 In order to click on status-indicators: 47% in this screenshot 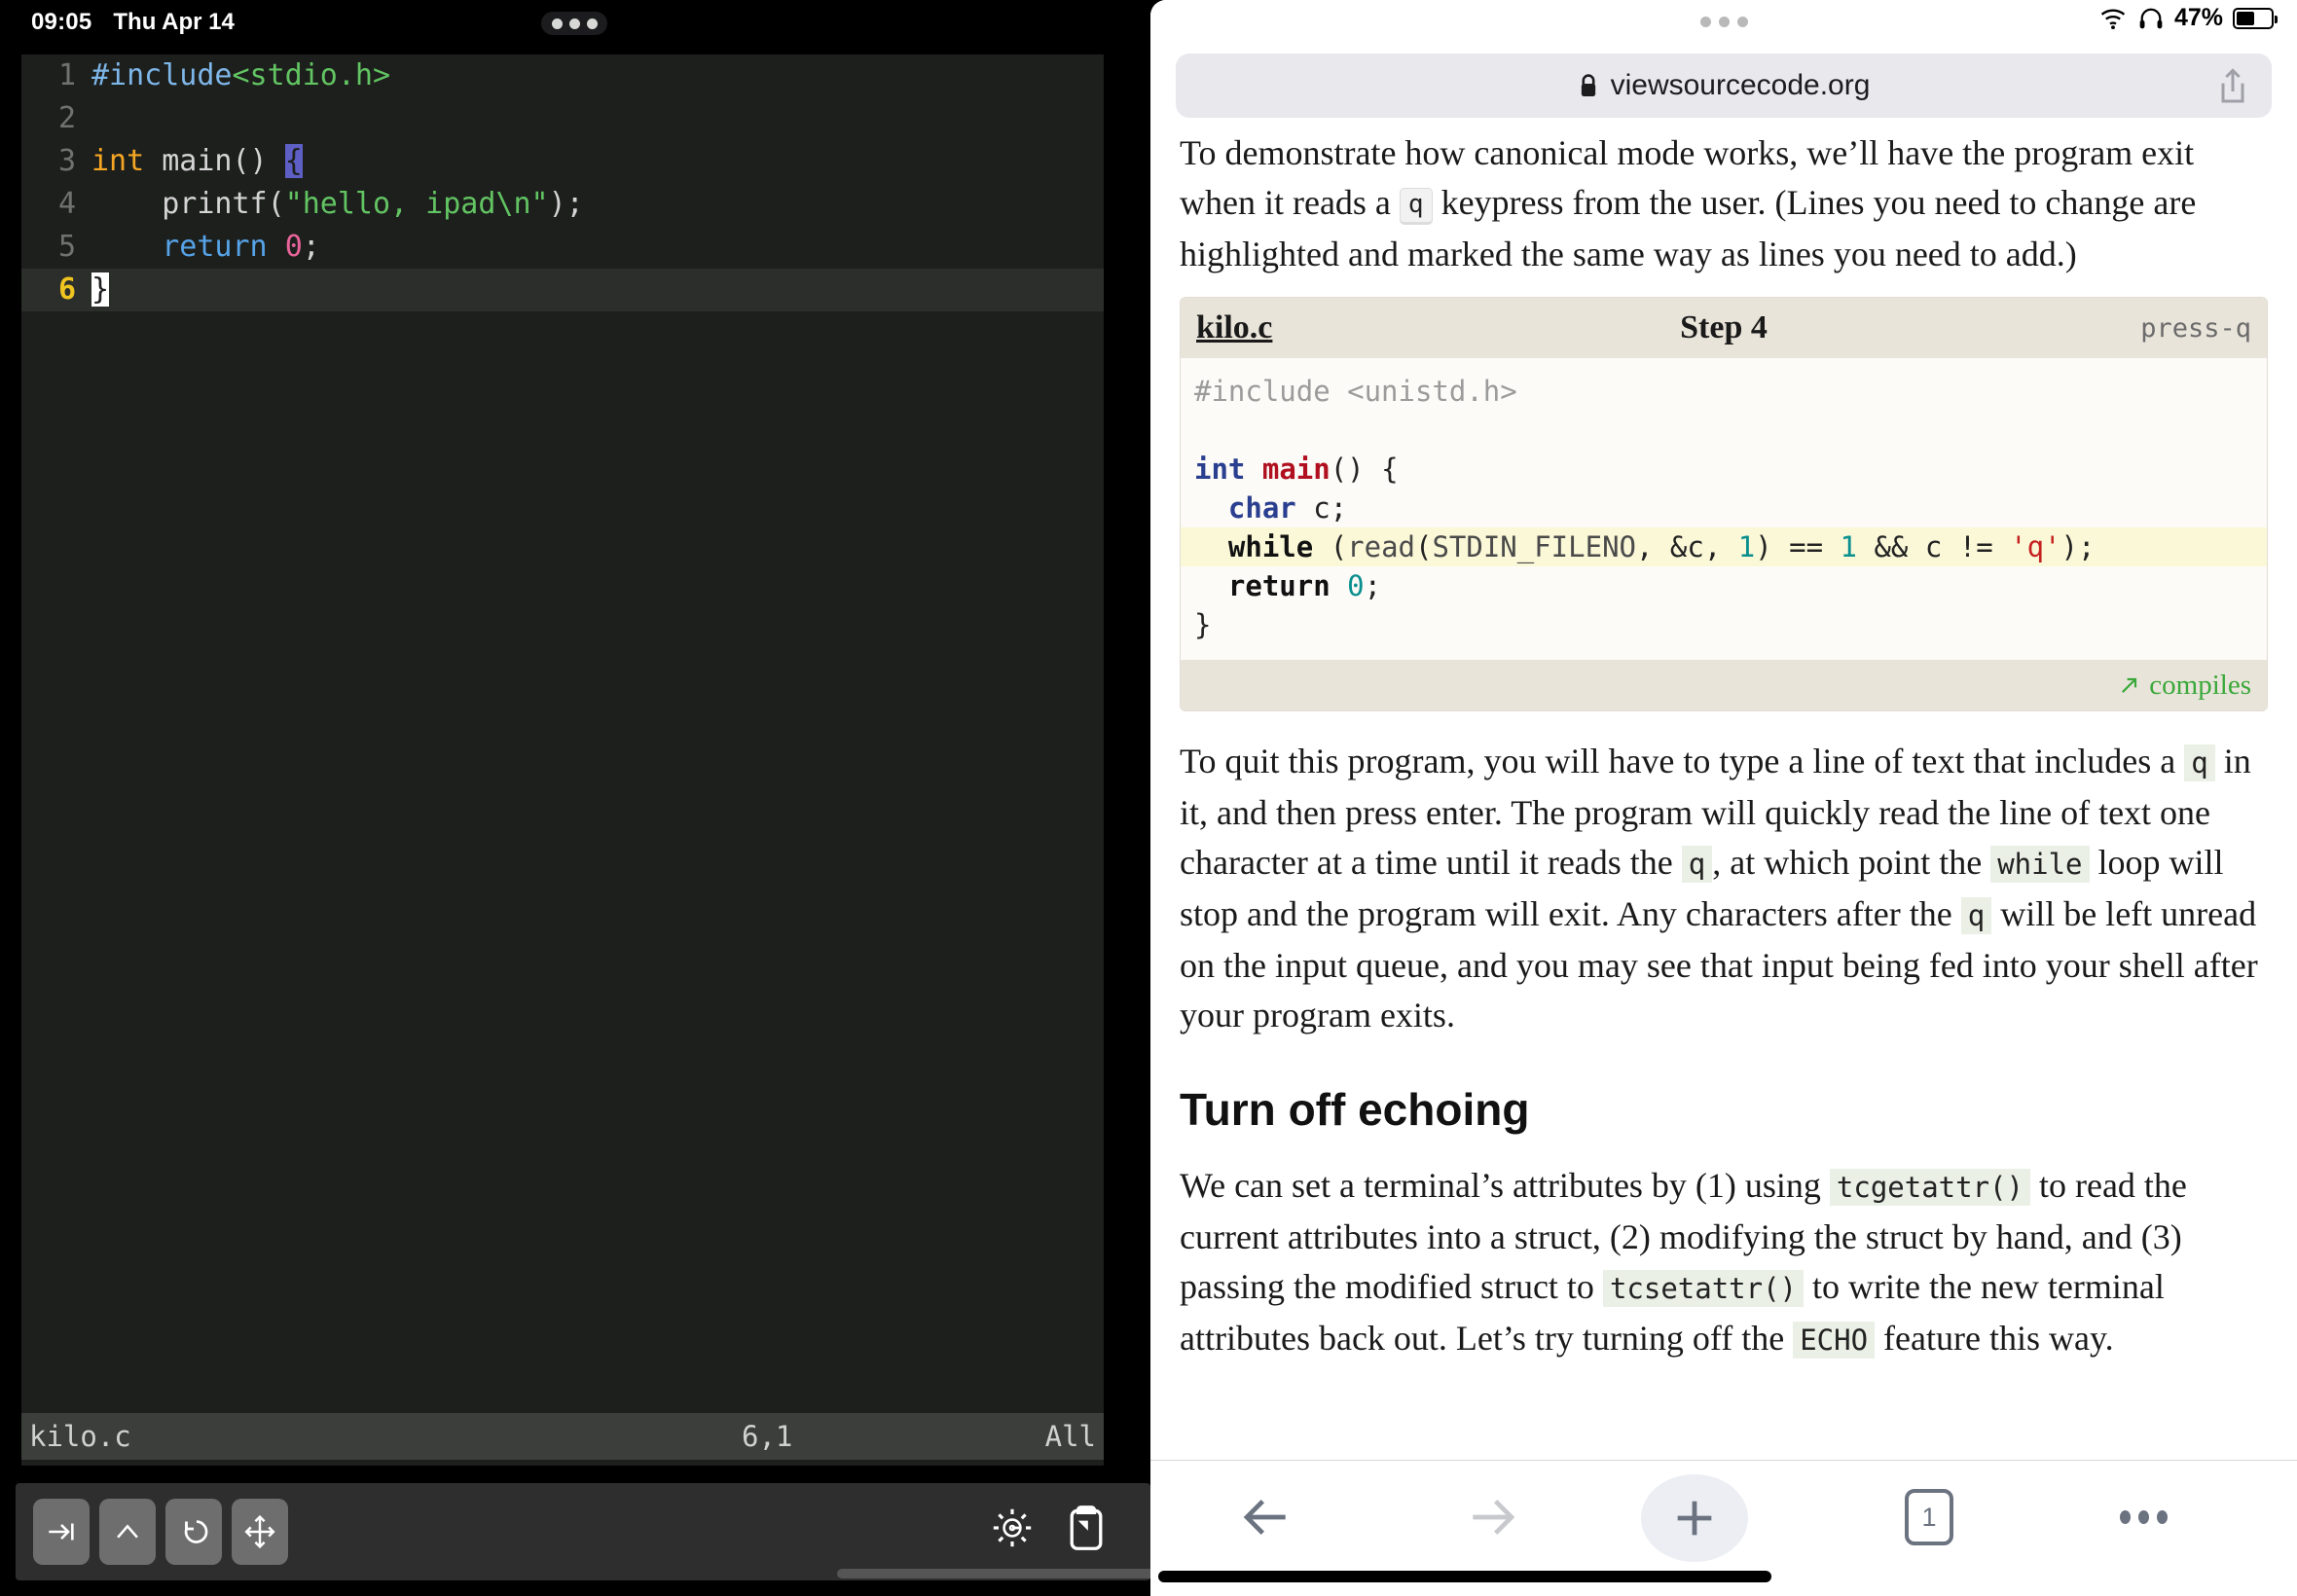, I will do `click(2188, 18)`.